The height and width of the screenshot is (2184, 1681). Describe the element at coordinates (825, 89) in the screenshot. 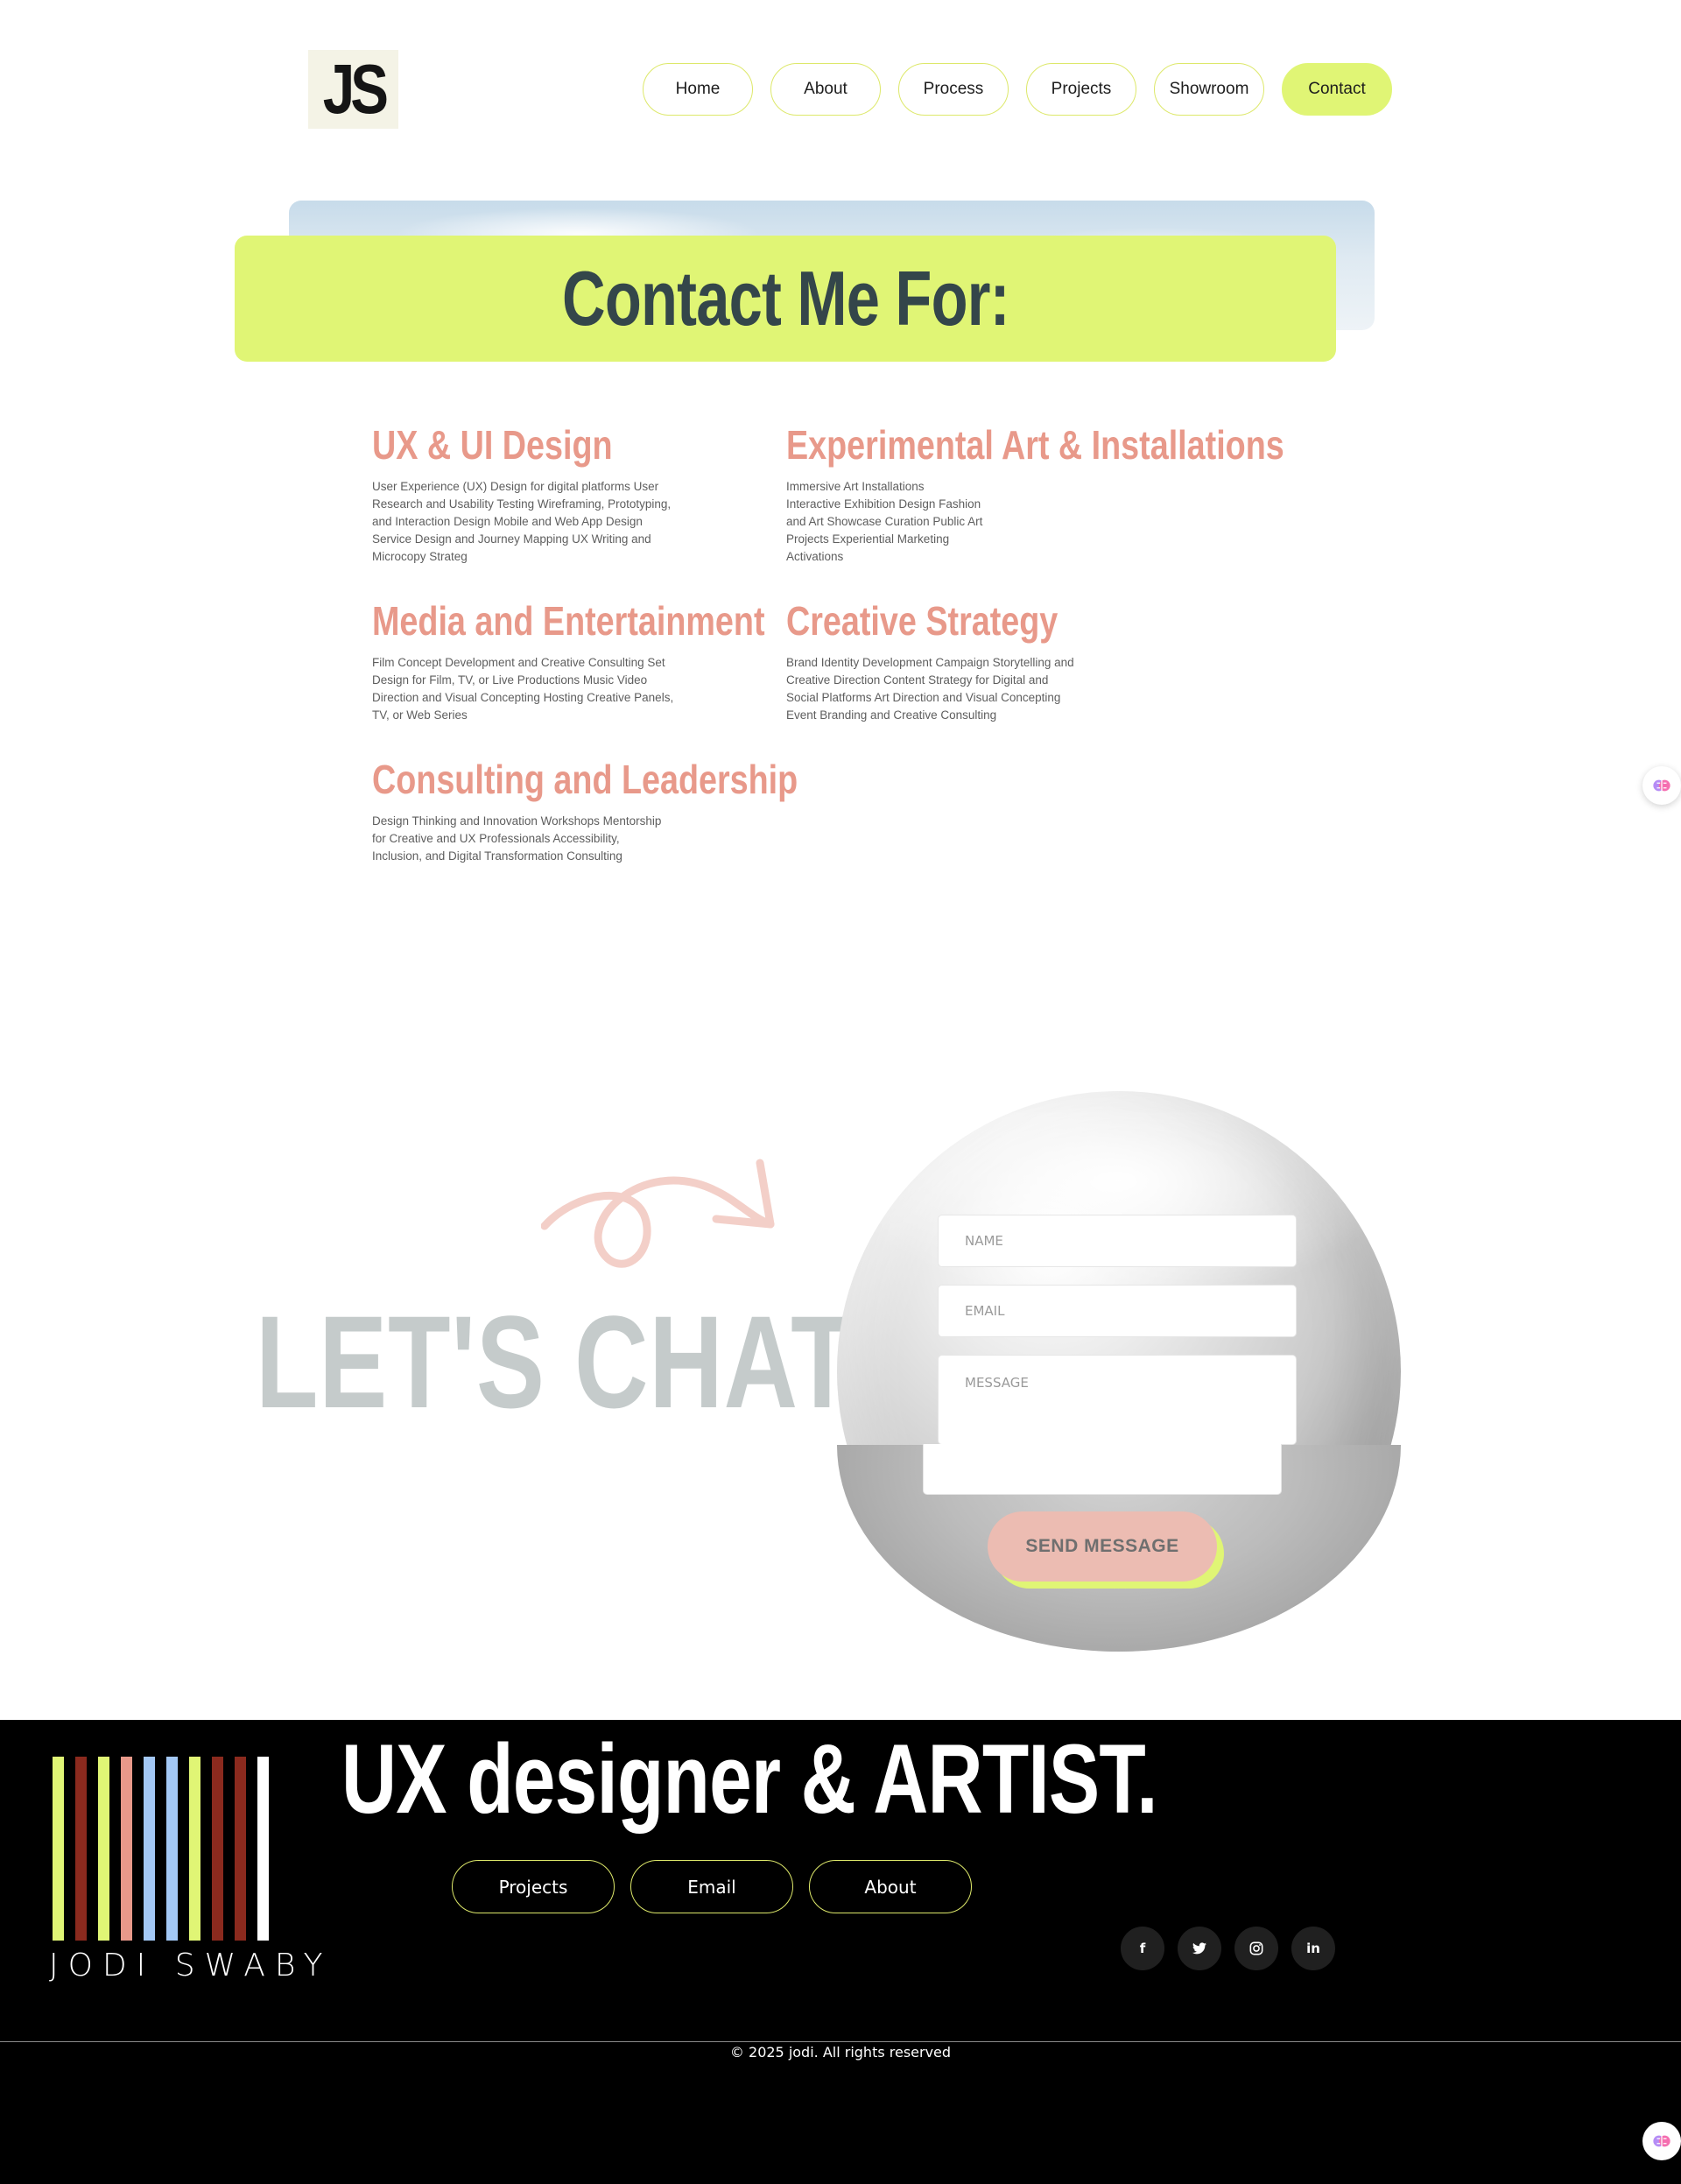

I see `nav-about: About` at that location.